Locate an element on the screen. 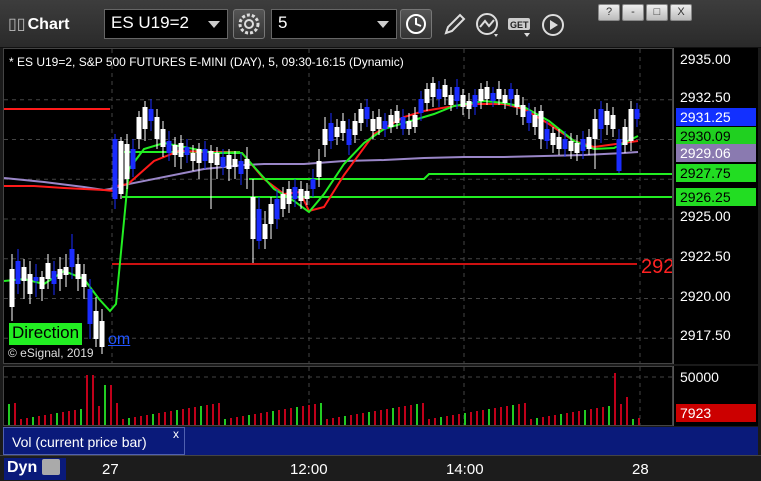 The image size is (761, 481). chart-grip-icon: ▯▯ is located at coordinates (17, 24).